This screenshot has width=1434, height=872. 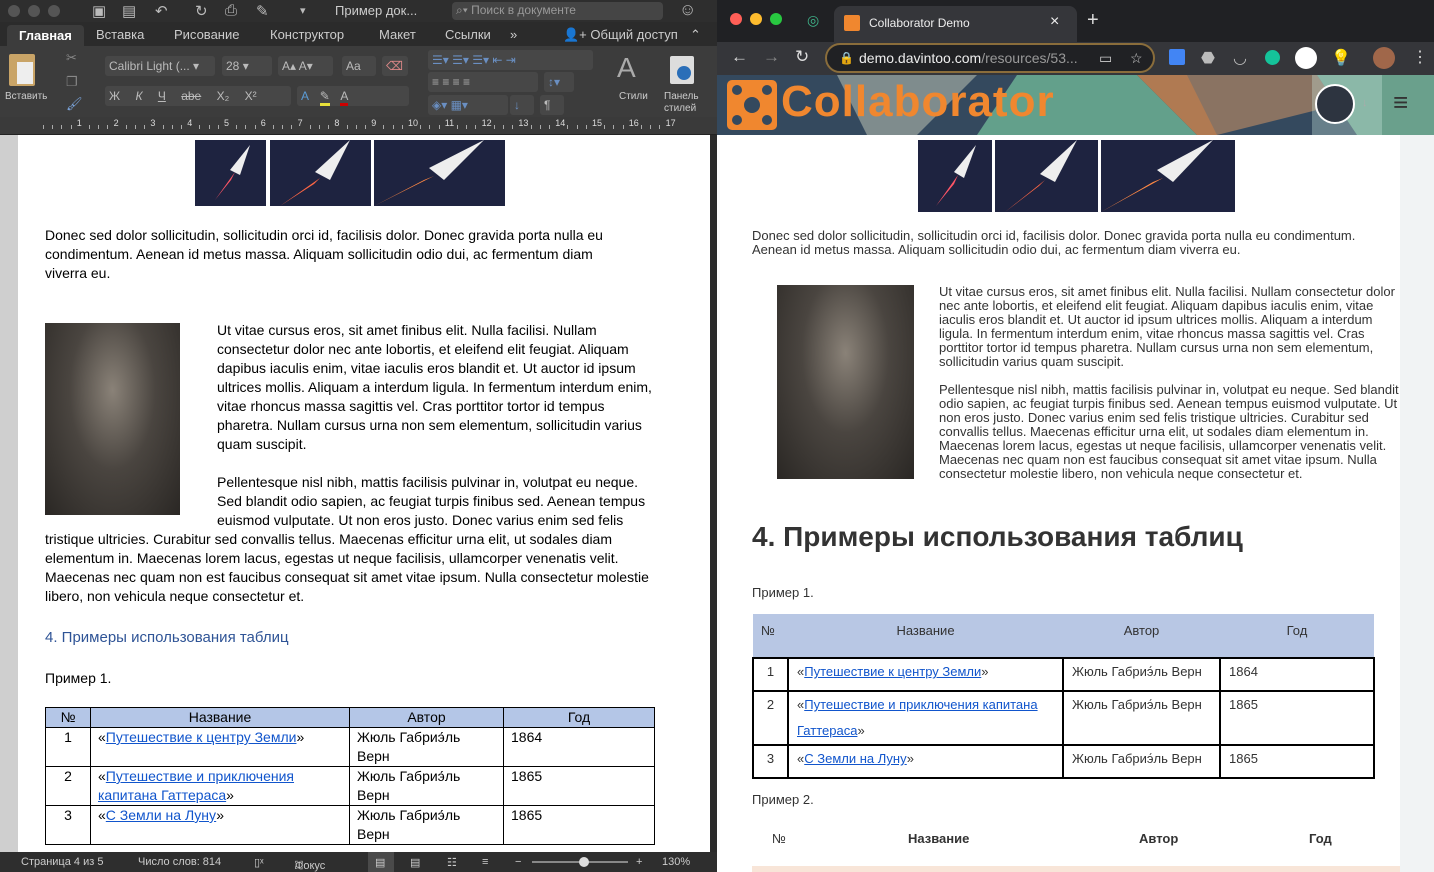 What do you see at coordinates (918, 102) in the screenshot?
I see `collaborator-logo: Collaborator` at bounding box center [918, 102].